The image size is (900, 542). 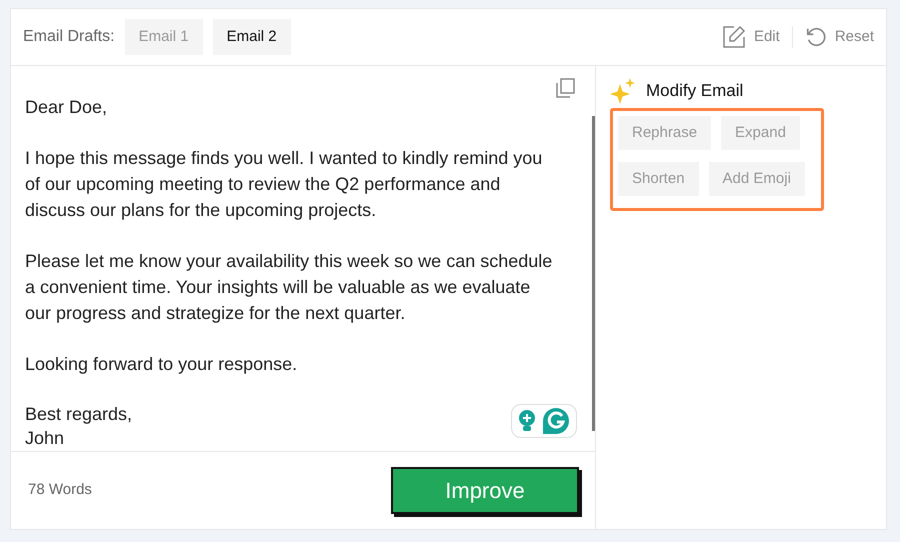 What do you see at coordinates (623, 91) in the screenshot?
I see `sparkle-icon` at bounding box center [623, 91].